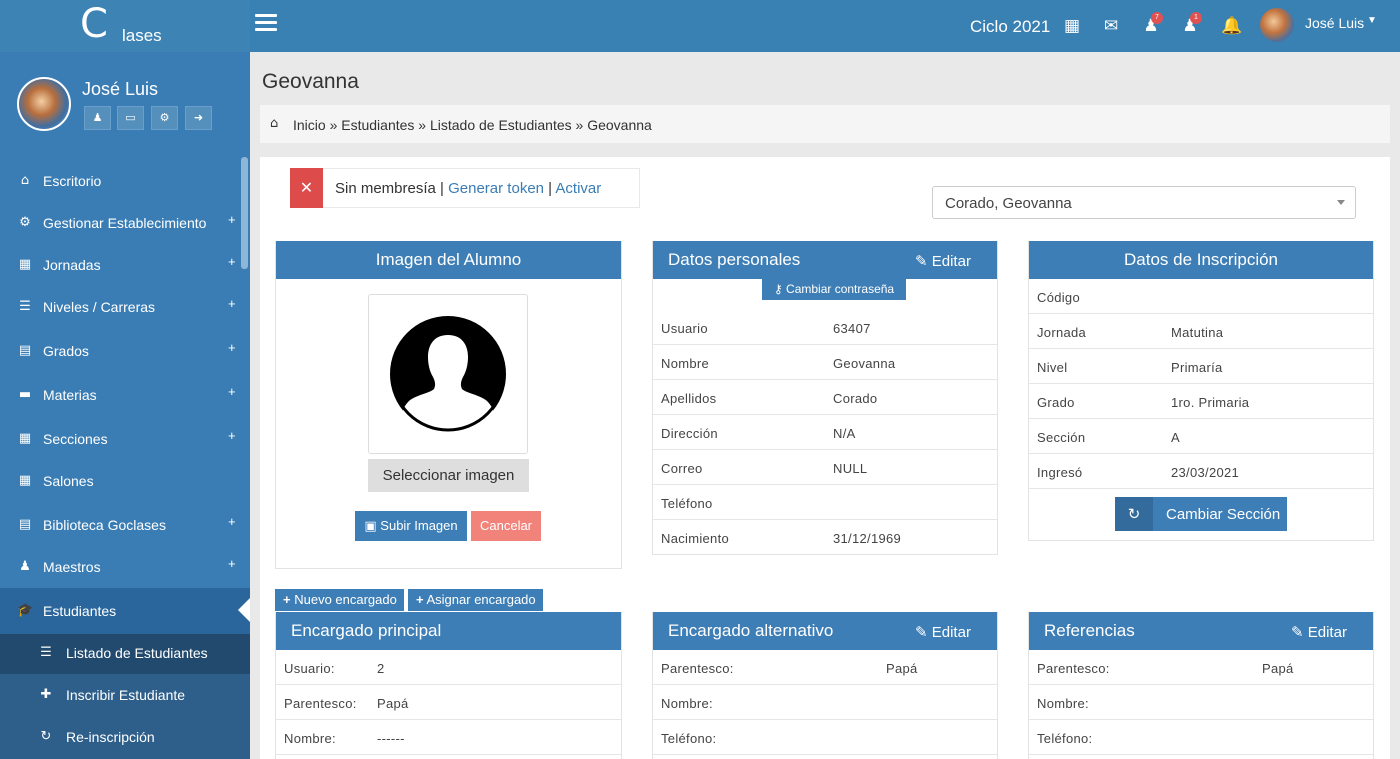  Describe the element at coordinates (496, 188) in the screenshot. I see `generate-token-link: Generar token` at that location.